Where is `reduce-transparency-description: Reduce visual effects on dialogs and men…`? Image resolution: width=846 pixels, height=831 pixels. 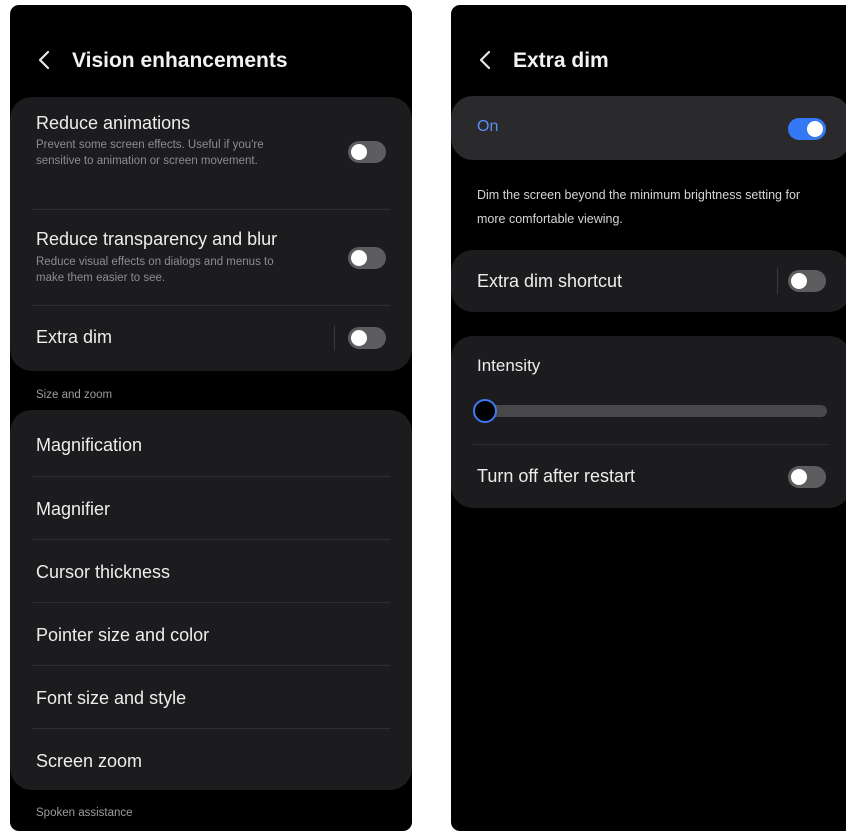
reduce-transparency-description: Reduce visual effects on dialogs and men… is located at coordinates (155, 270).